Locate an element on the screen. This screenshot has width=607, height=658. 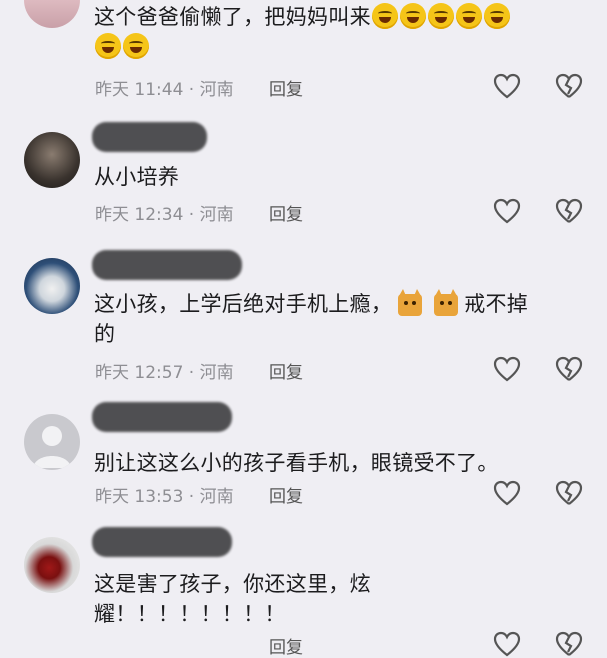
comment-text: 这小孩，上学后绝对手机上瘾， 戒不掉 的 is located at coordinates (311, 318).